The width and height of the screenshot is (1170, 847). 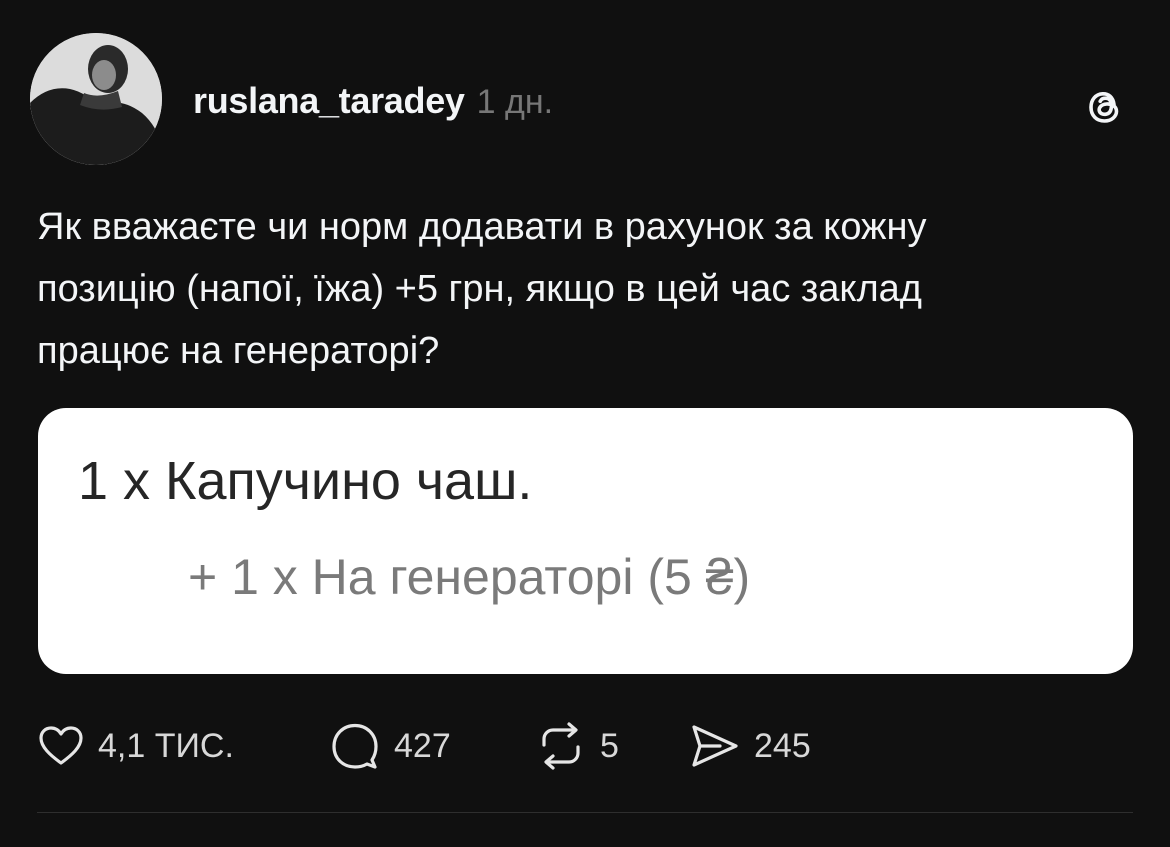 What do you see at coordinates (61, 745) in the screenshot?
I see `heart-icon` at bounding box center [61, 745].